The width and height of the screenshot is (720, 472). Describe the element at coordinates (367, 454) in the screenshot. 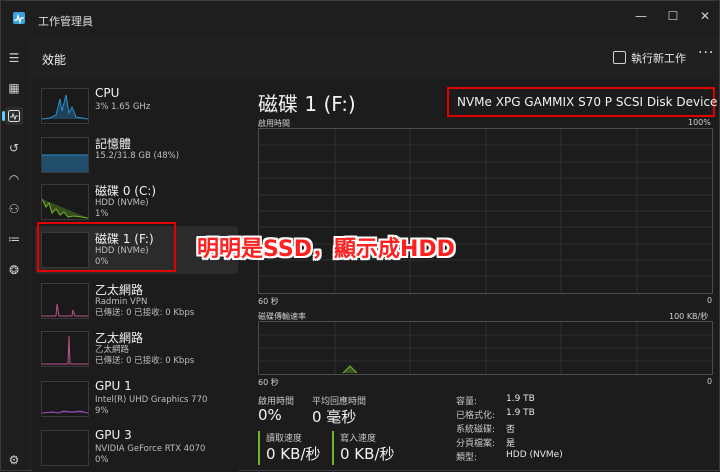

I see `write-speed-value: 0 KB/秒` at that location.